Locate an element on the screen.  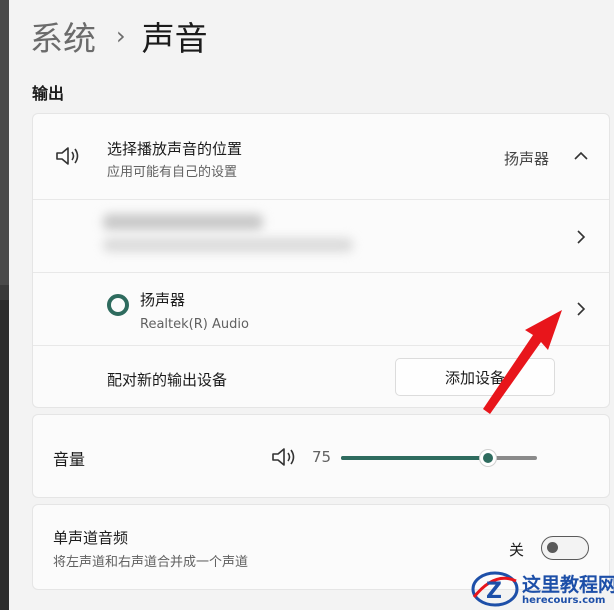
svg-text: Z is located at coordinates (494, 591).